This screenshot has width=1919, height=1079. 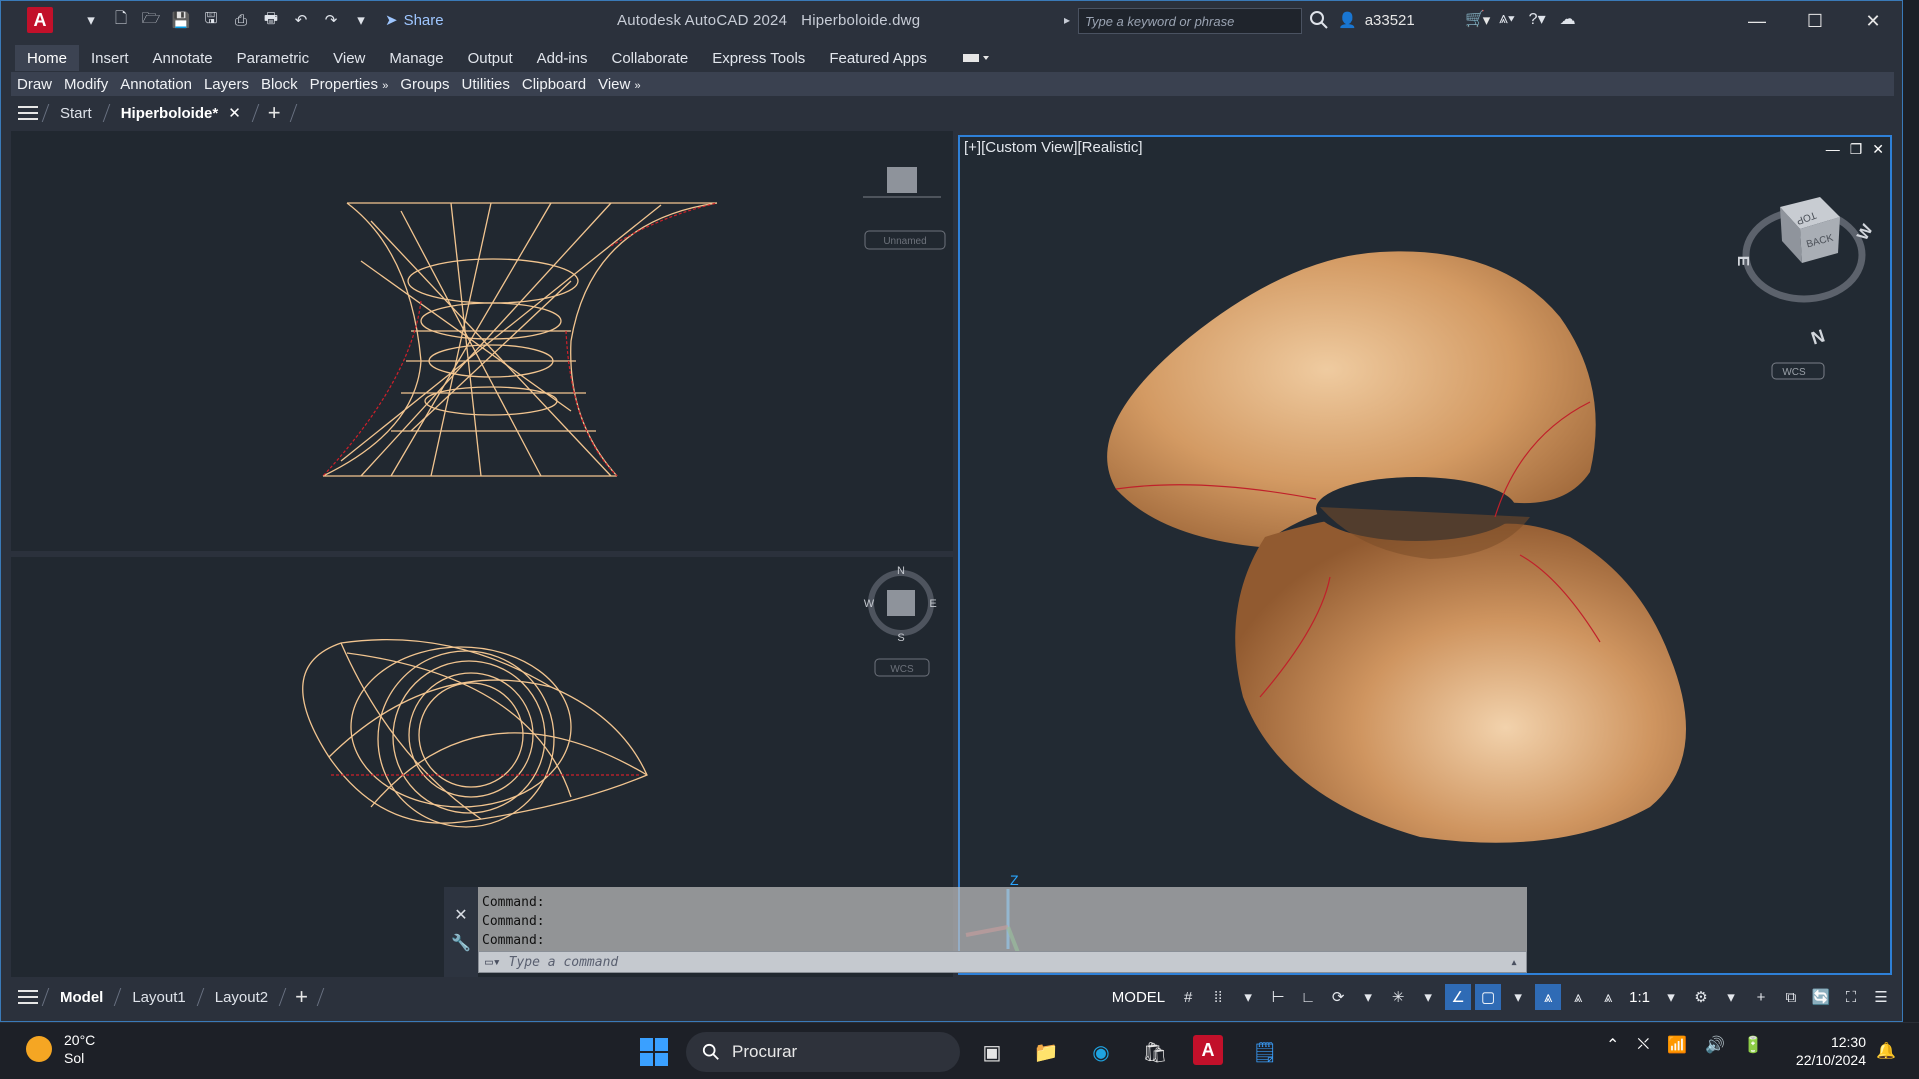 I want to click on tab-featured-apps: Featured Apps, so click(x=878, y=58).